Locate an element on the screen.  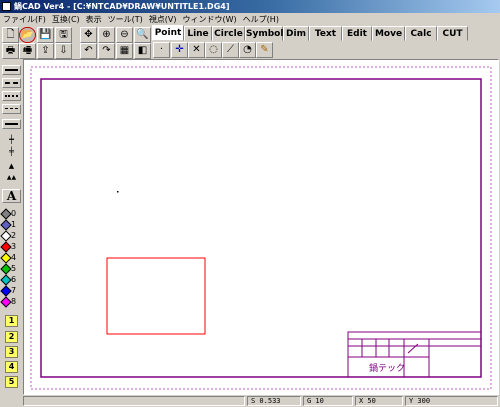
layer-1: 1 is located at coordinates (11, 321).